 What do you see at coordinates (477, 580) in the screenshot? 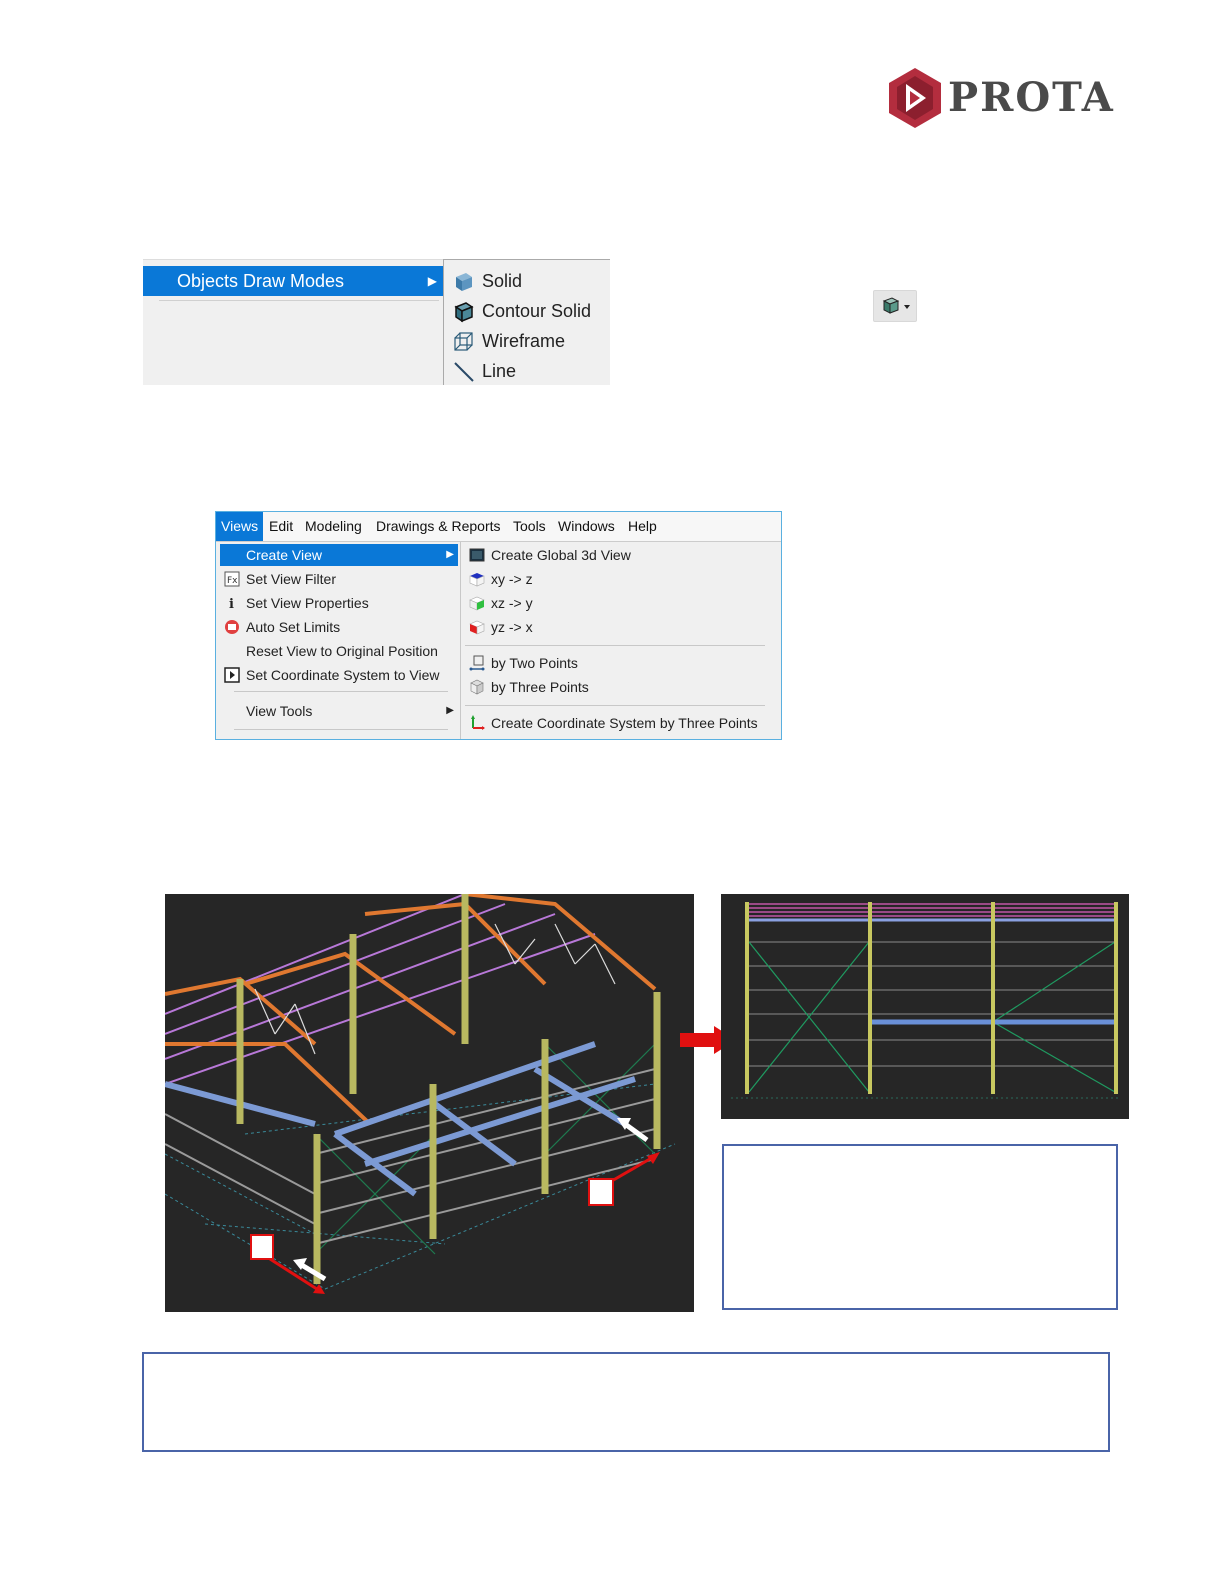
I see `xy-plane-icon` at bounding box center [477, 580].